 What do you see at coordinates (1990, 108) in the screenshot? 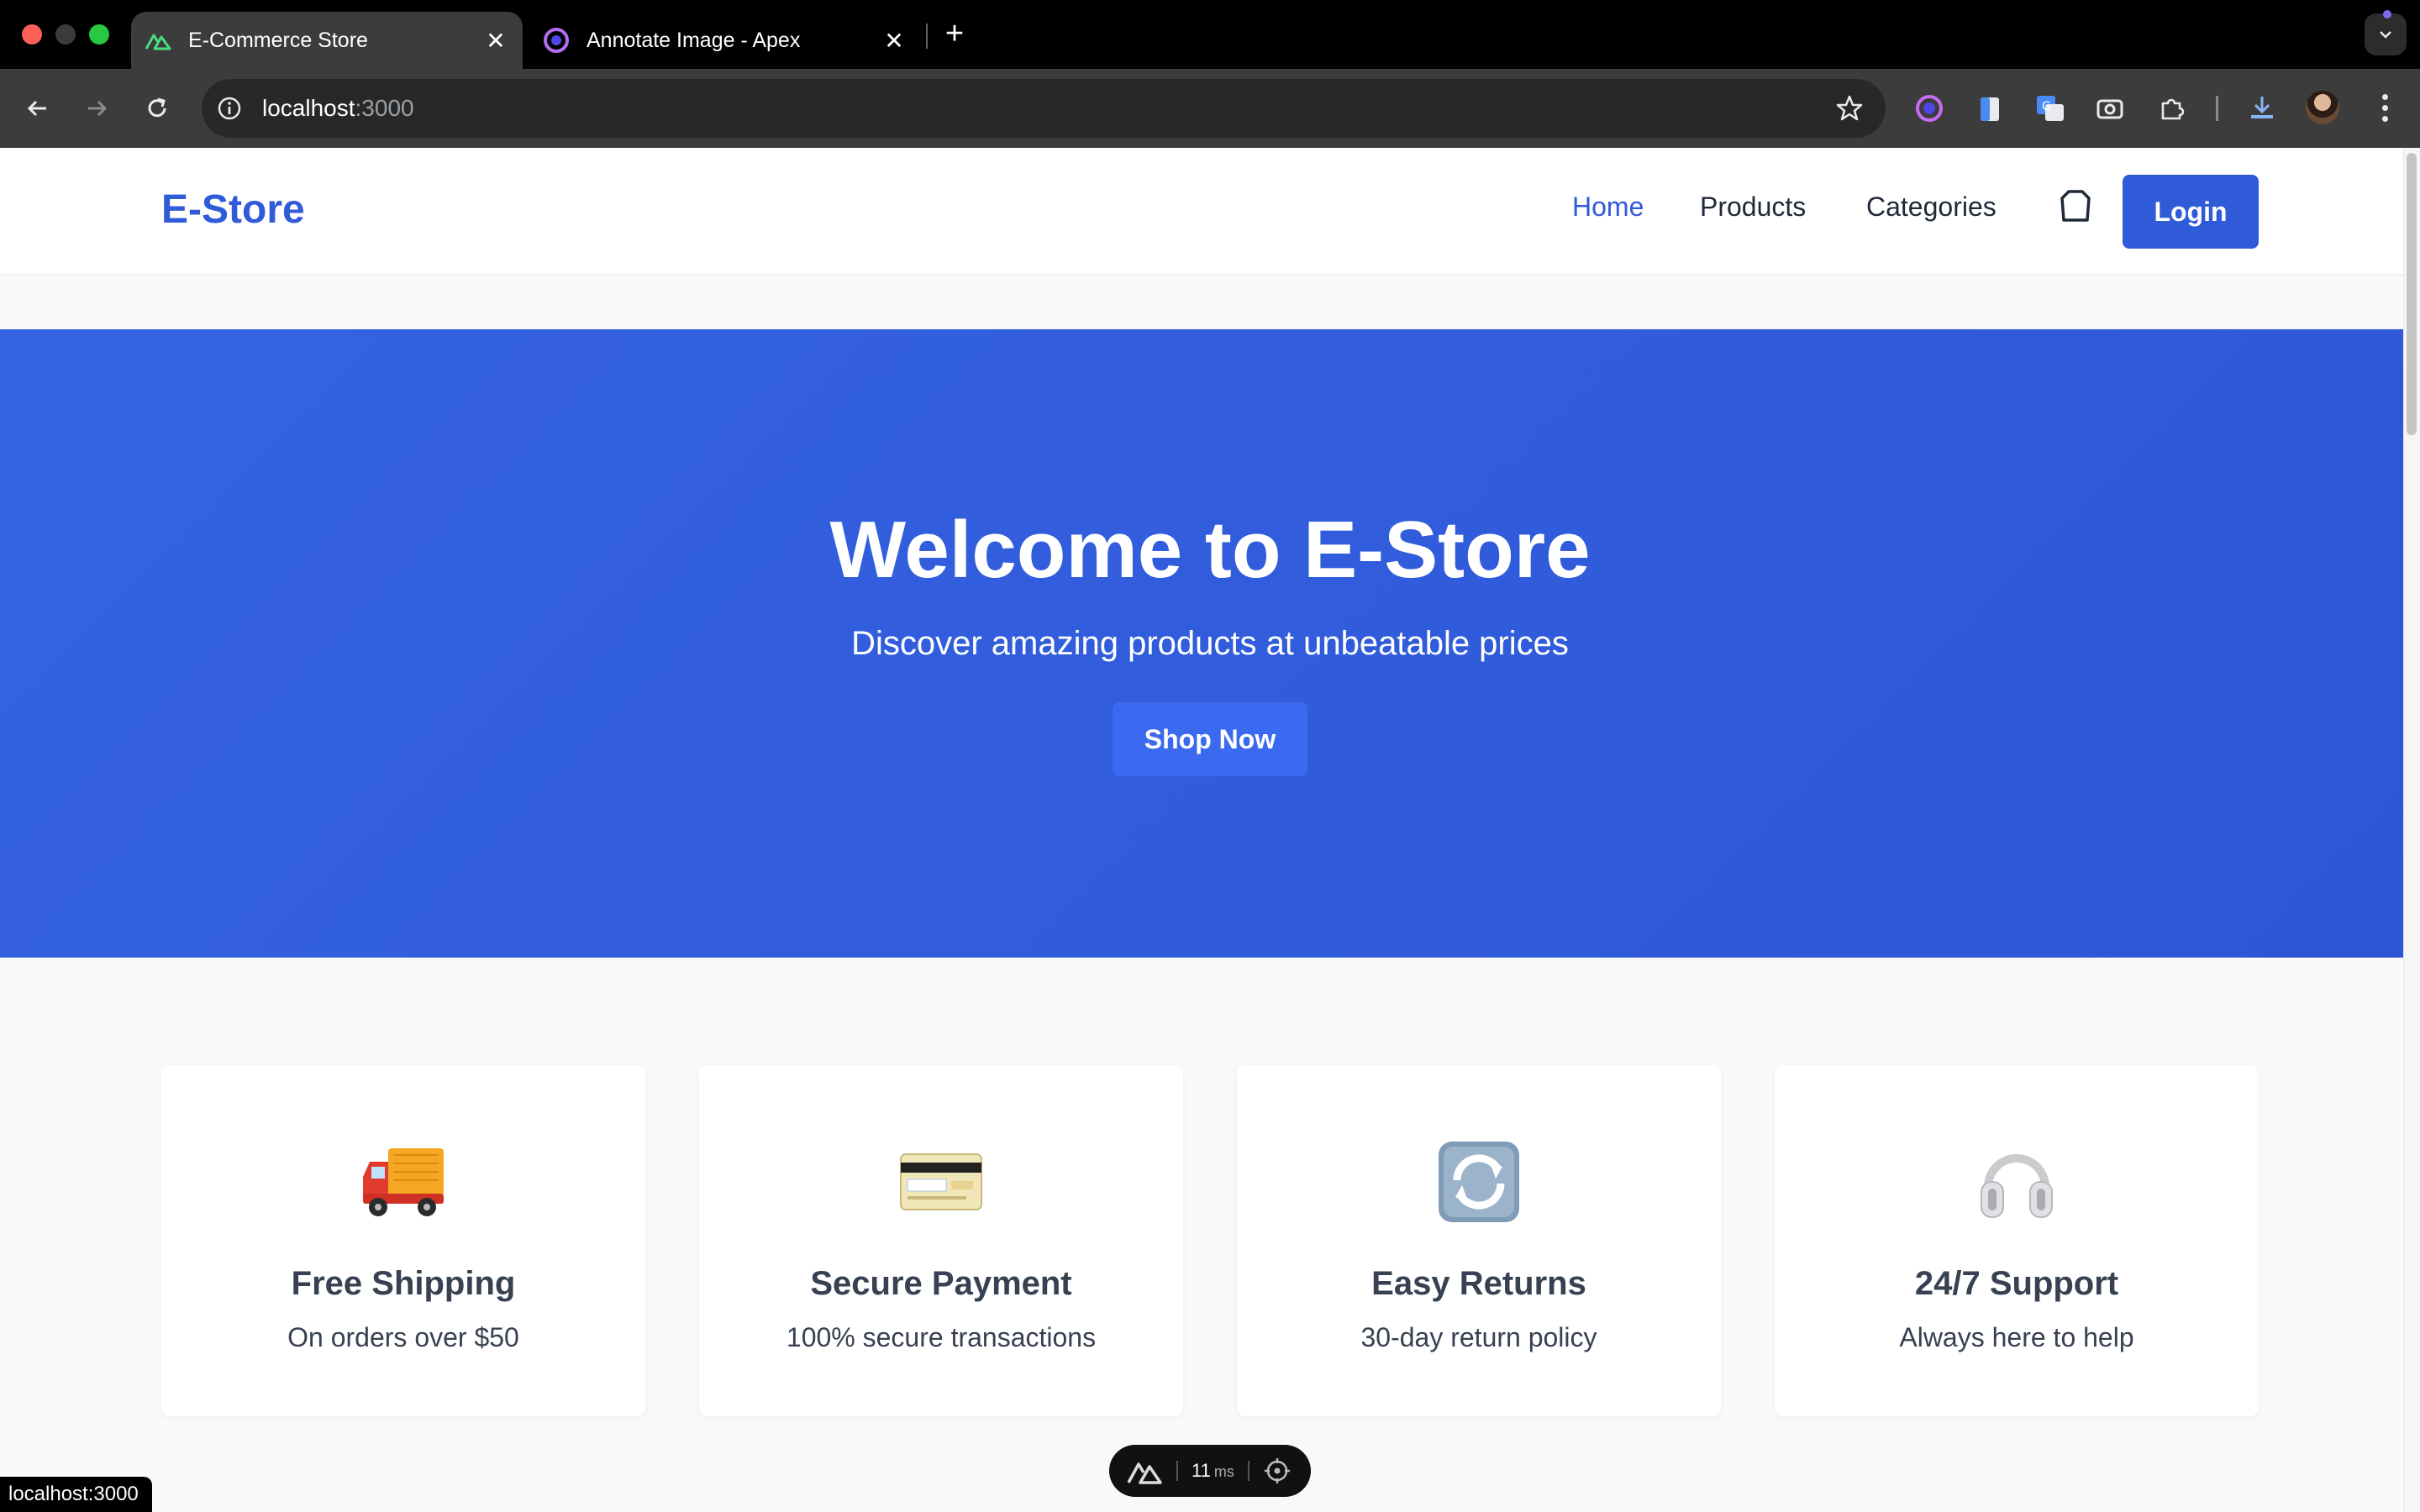
I see `clipboard-extension-icon` at bounding box center [1990, 108].